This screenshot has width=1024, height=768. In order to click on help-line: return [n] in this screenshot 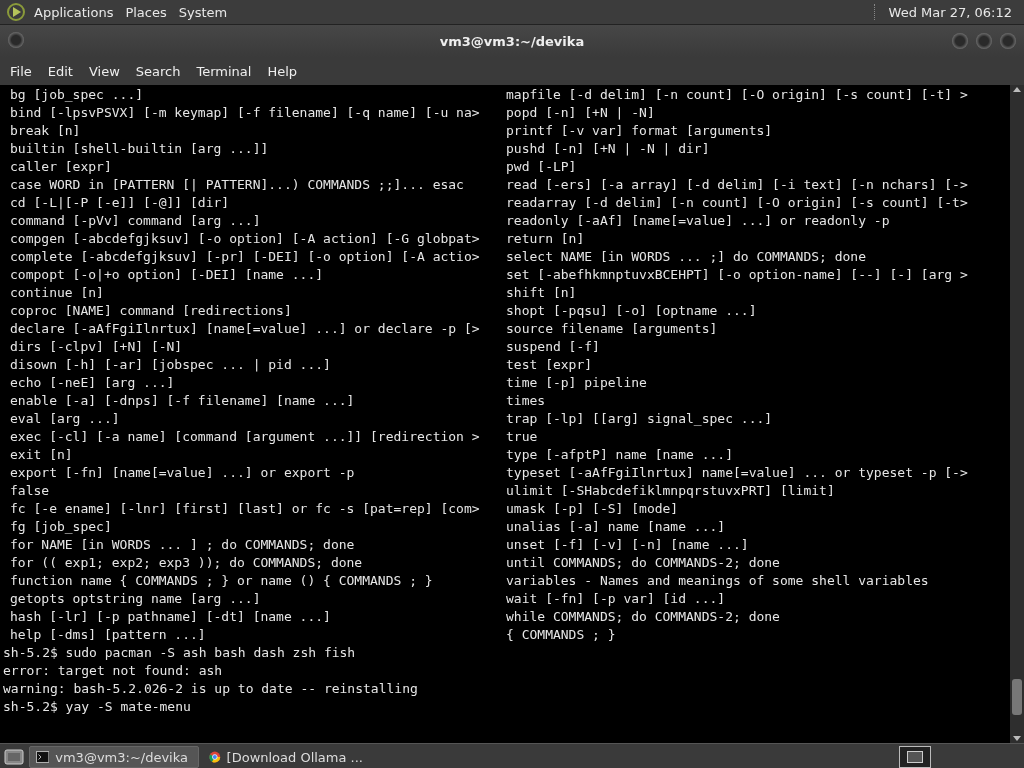, I will do `click(546, 239)`.